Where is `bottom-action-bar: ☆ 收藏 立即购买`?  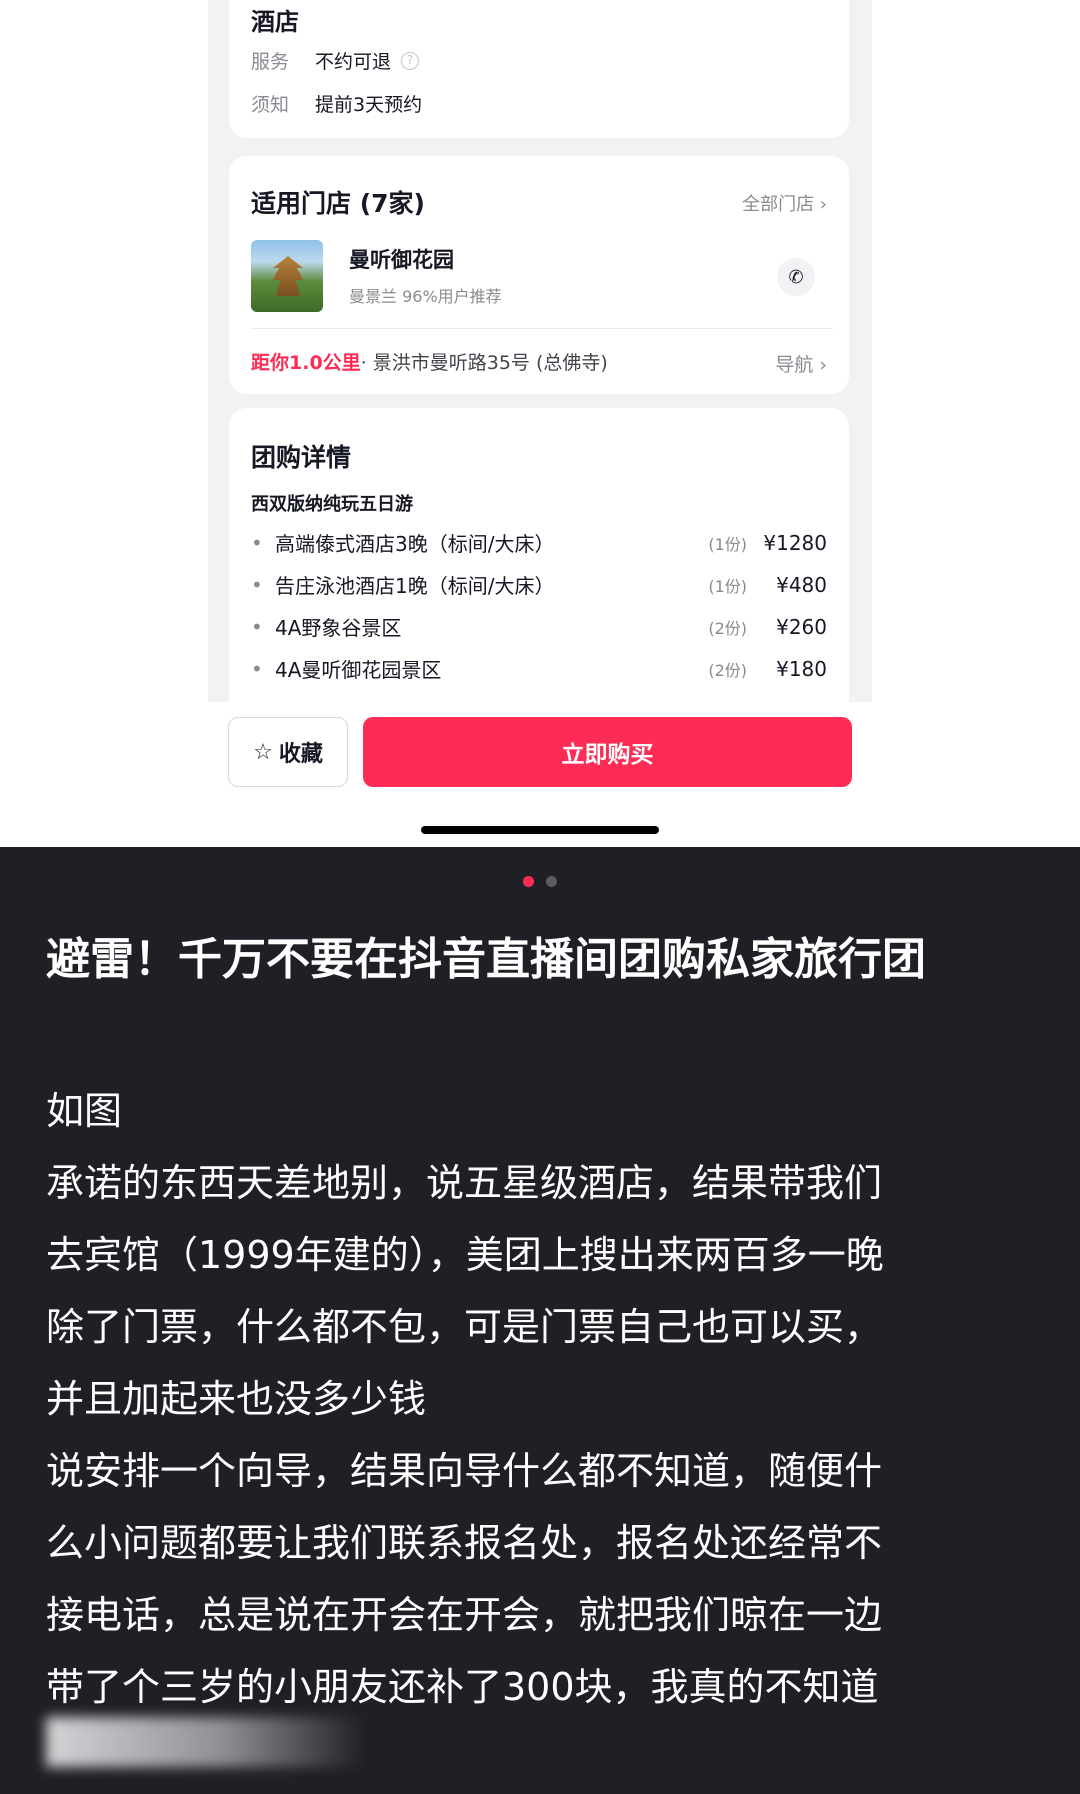 bottom-action-bar: ☆ 收藏 立即购买 is located at coordinates (540, 774).